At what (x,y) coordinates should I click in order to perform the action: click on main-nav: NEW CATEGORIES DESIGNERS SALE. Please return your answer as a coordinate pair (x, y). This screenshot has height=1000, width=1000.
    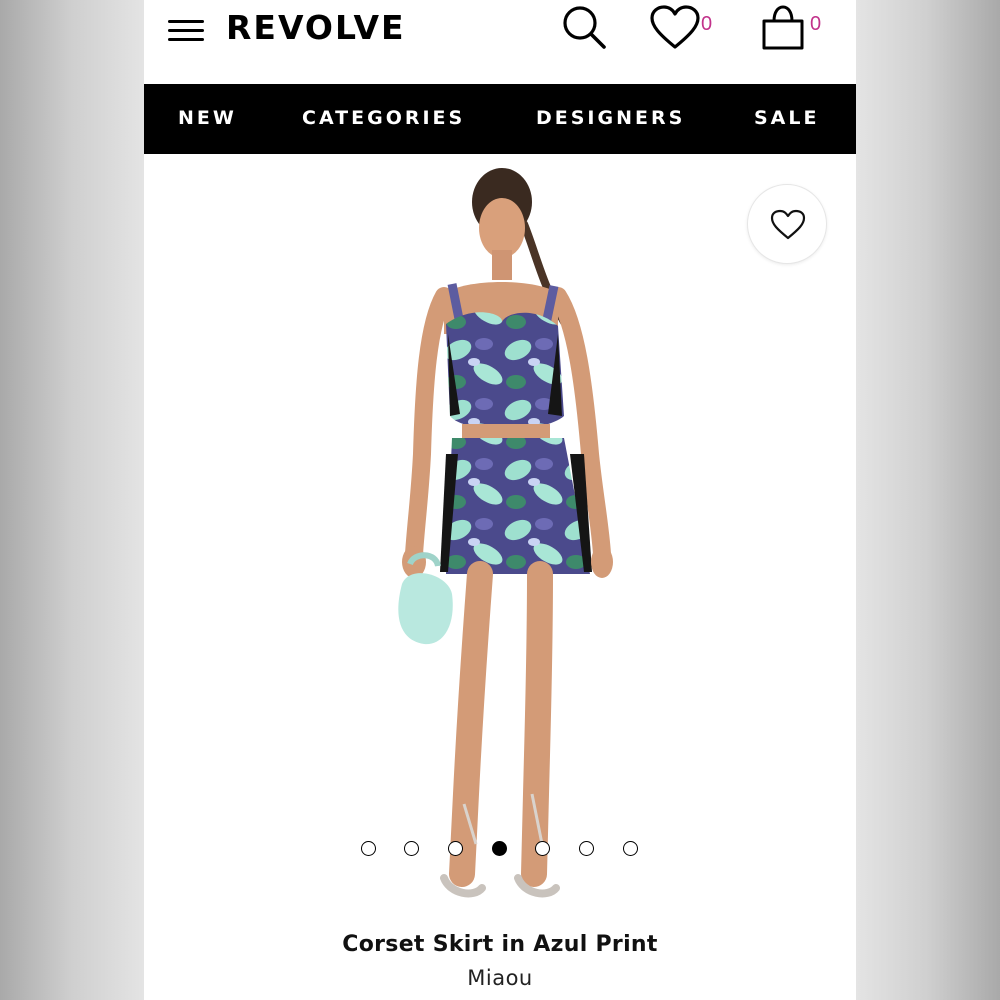
    Looking at the image, I should click on (500, 119).